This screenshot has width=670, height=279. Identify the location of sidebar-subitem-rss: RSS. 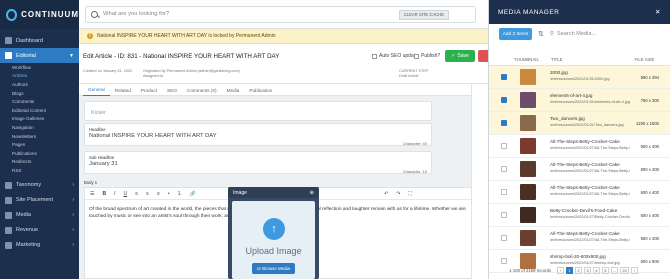
(39, 170).